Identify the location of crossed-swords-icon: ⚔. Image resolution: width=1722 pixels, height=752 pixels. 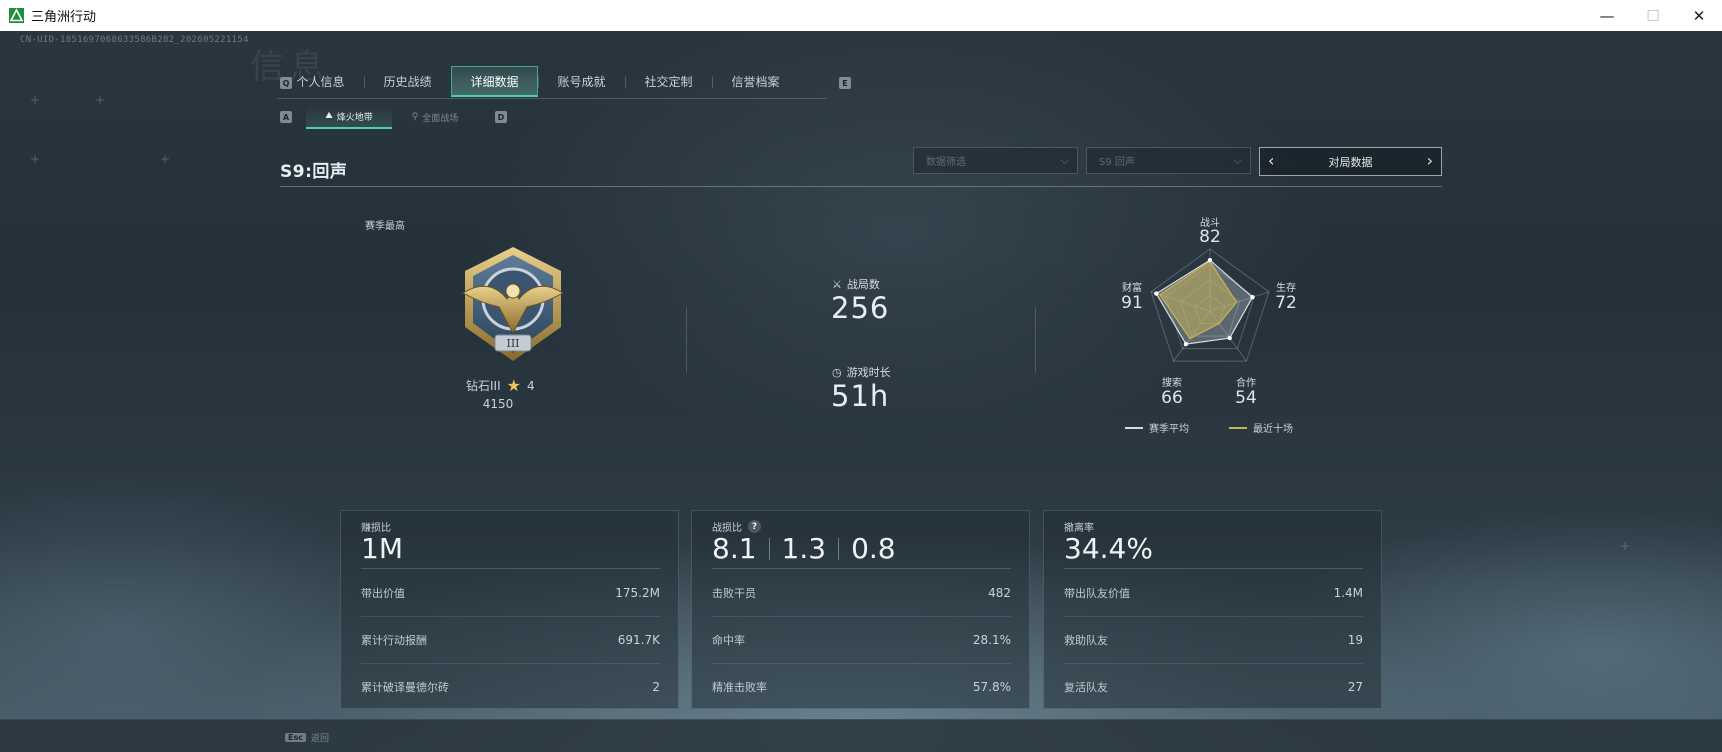
(837, 284).